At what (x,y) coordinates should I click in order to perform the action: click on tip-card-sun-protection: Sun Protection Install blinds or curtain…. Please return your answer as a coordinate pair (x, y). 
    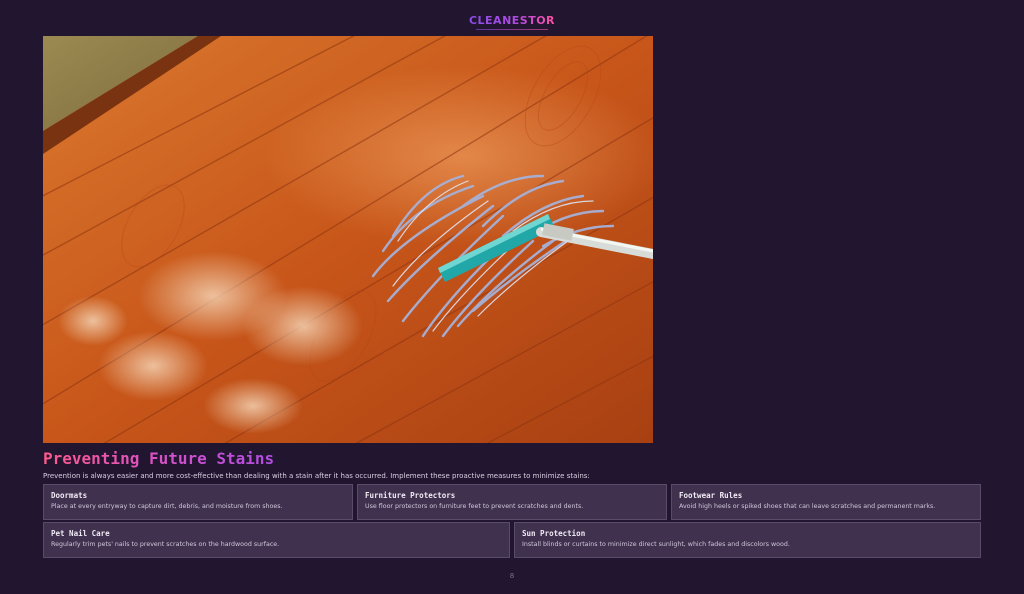
    Looking at the image, I should click on (747, 540).